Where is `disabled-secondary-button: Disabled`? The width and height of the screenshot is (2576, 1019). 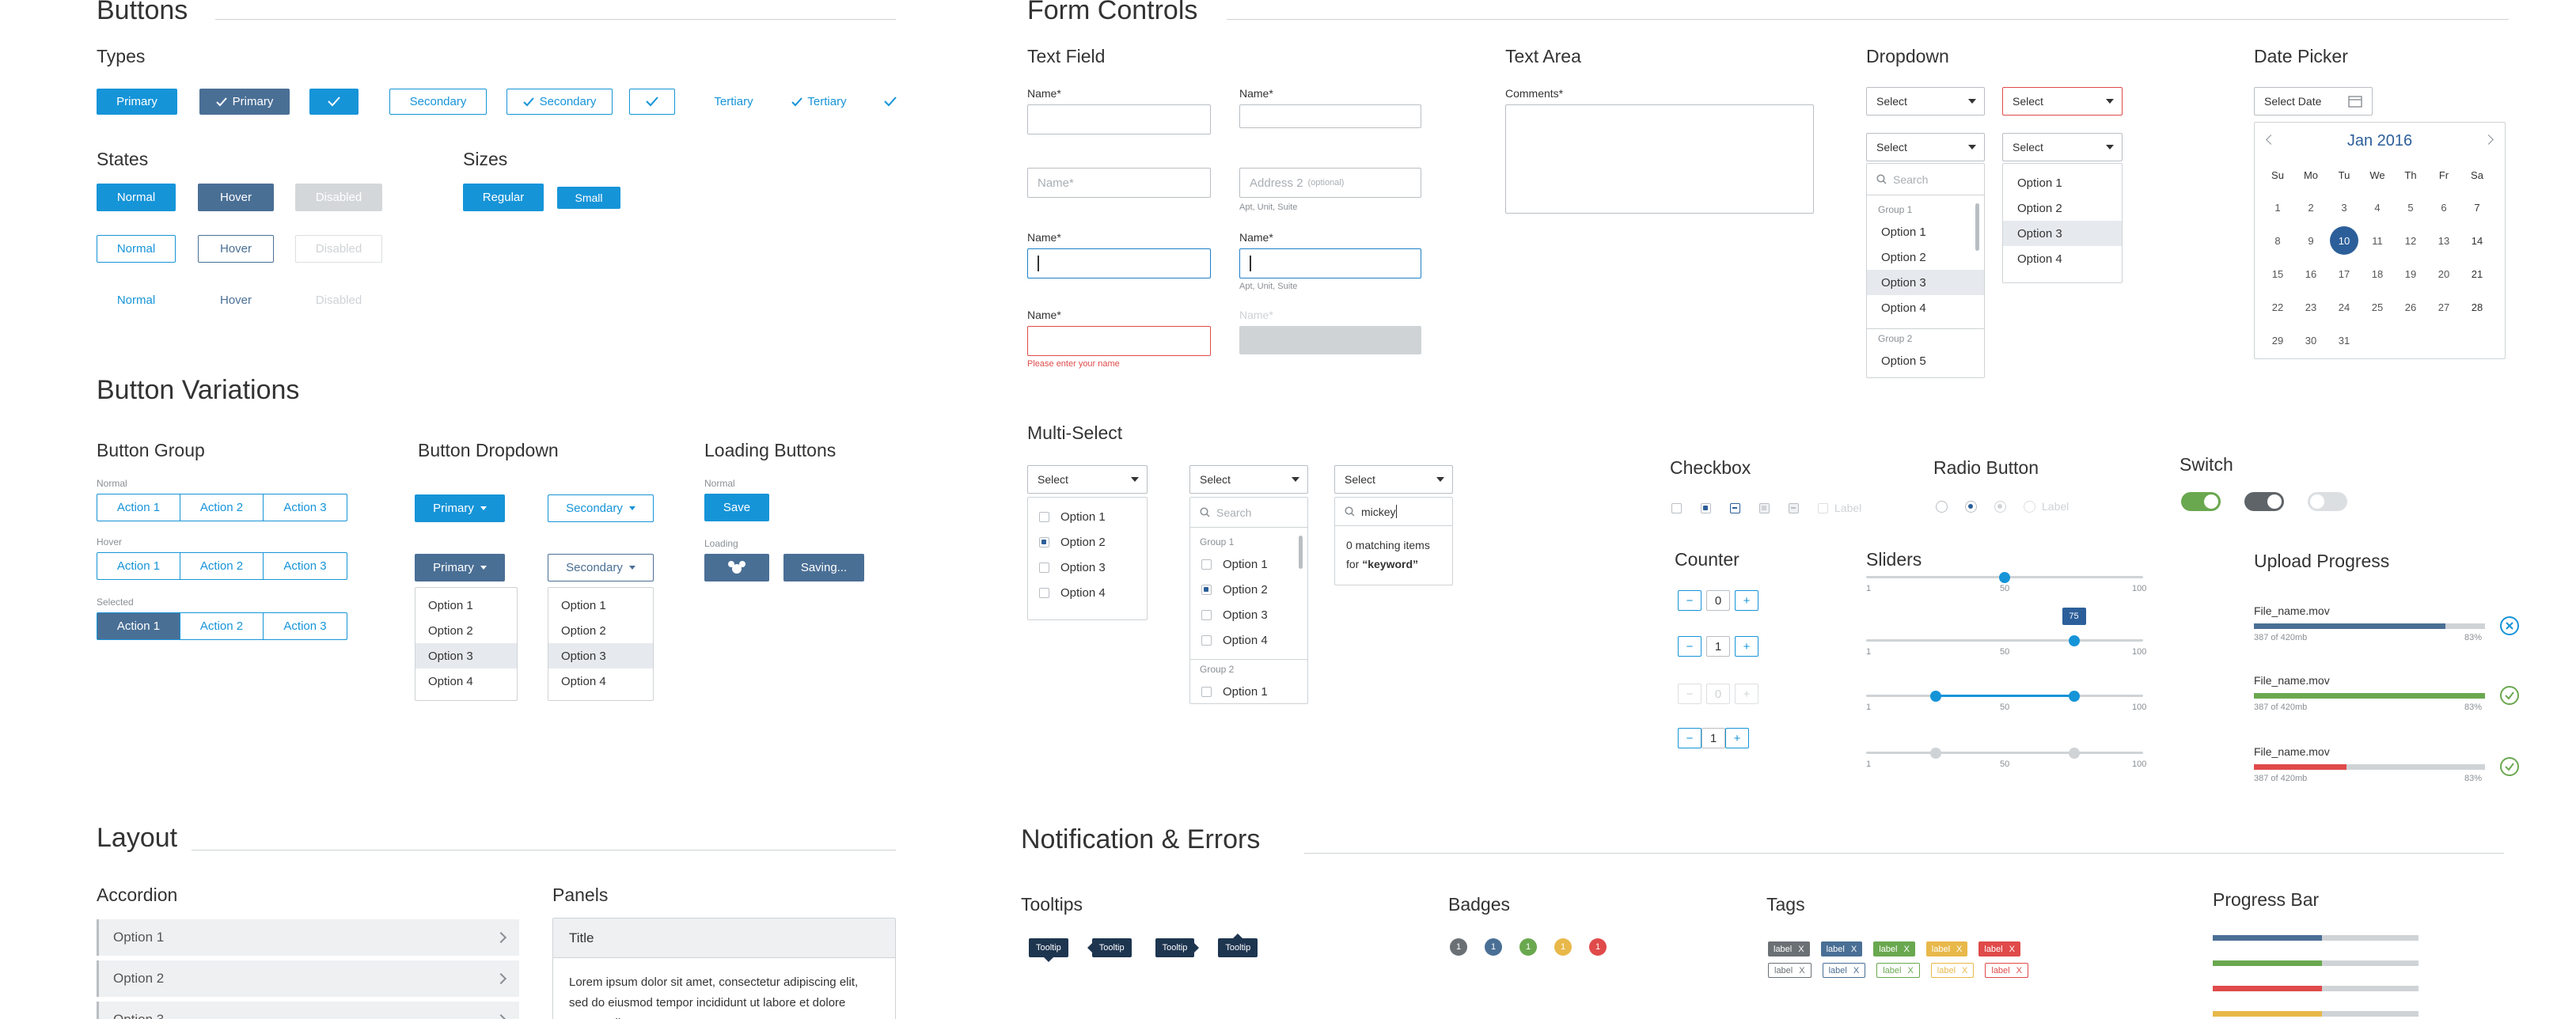 disabled-secondary-button: Disabled is located at coordinates (338, 249).